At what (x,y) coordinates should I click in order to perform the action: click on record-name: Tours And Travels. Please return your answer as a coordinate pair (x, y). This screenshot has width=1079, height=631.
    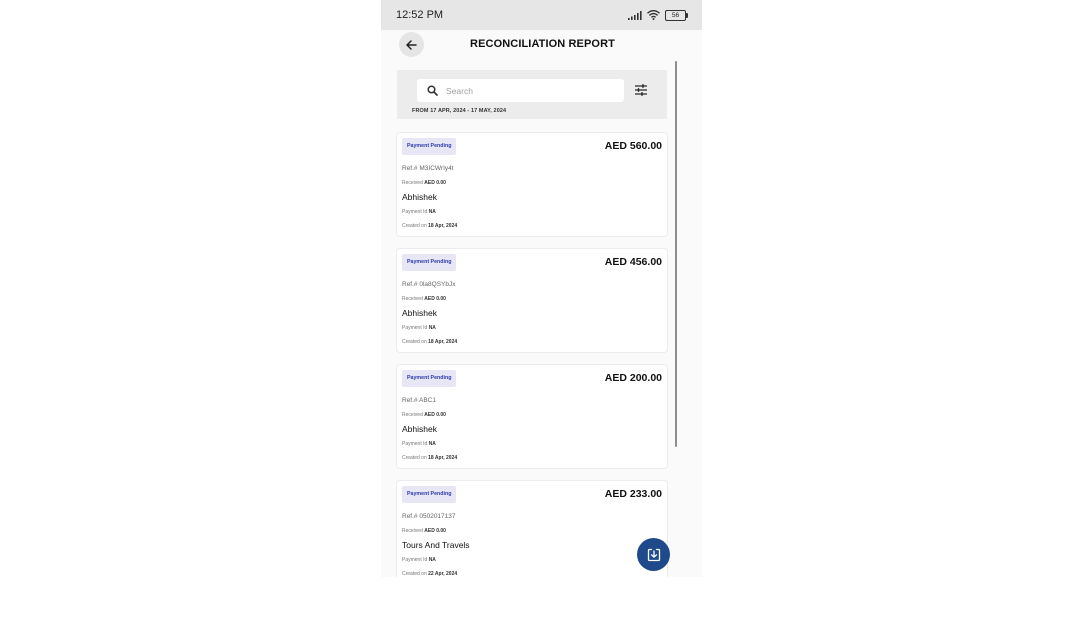
    Looking at the image, I should click on (436, 545).